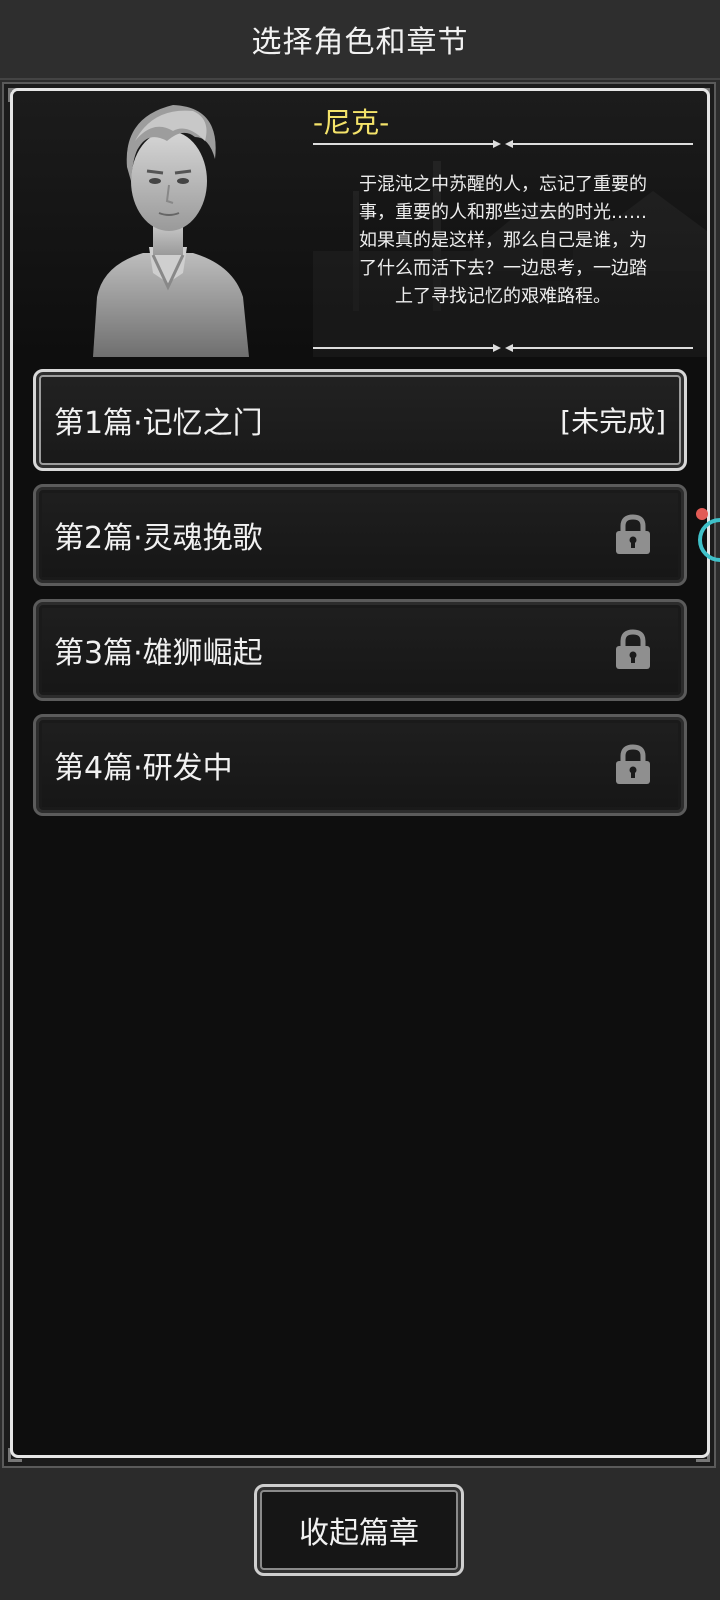 The image size is (720, 1600). I want to click on chapter-item-3: 第3篇·雄狮崛起, so click(360, 650).